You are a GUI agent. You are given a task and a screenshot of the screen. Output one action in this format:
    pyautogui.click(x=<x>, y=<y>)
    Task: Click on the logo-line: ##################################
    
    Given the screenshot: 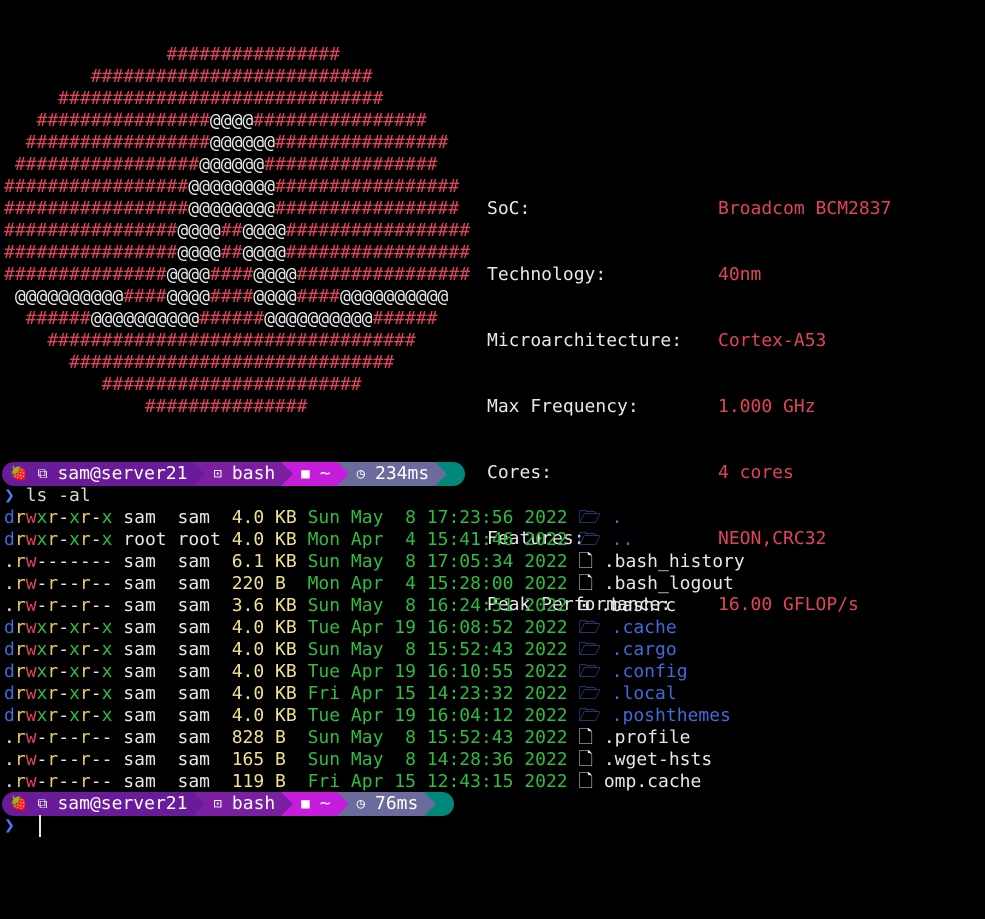 What is the action you would take?
    pyautogui.click(x=210, y=340)
    